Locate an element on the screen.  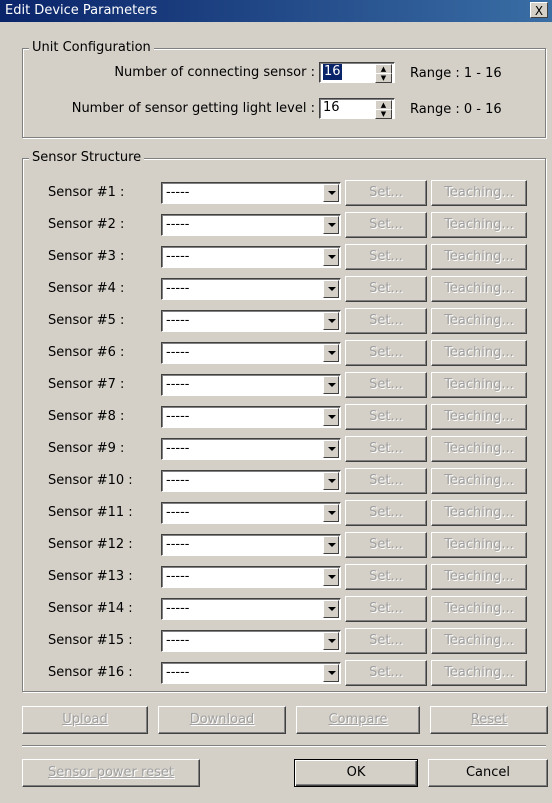
connecting-sensor-value: 16 is located at coordinates (332, 72).